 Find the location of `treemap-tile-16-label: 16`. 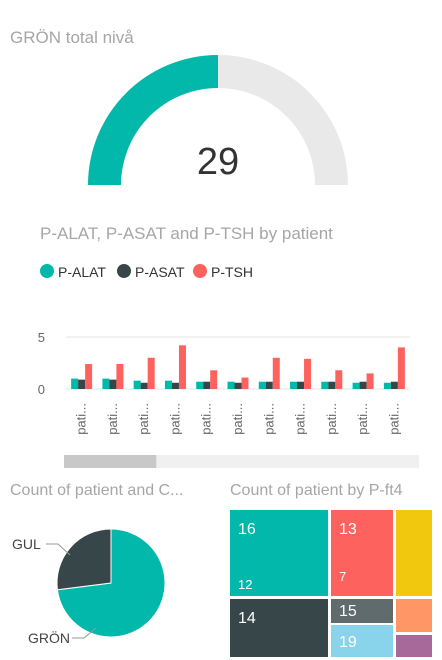

treemap-tile-16-label: 16 is located at coordinates (247, 529).